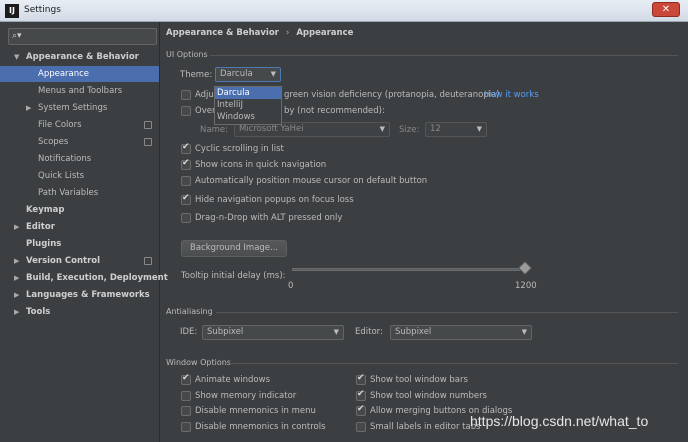 The height and width of the screenshot is (442, 688). What do you see at coordinates (248, 117) in the screenshot?
I see `theme-option-windows: Windows` at bounding box center [248, 117].